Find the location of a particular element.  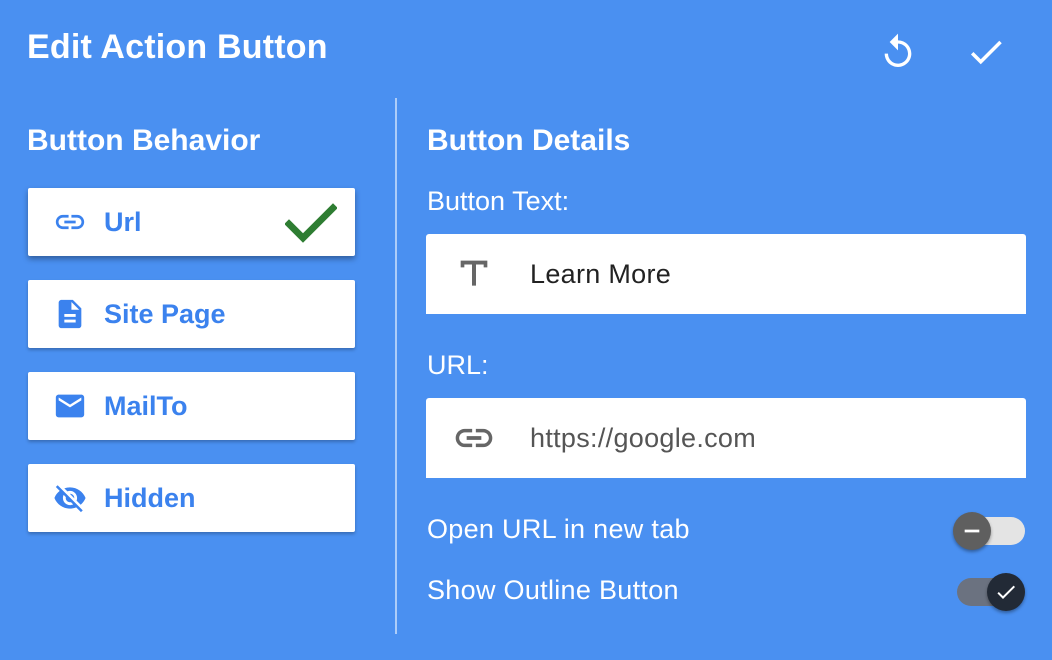

behavior-option-hidden: Hidden is located at coordinates (191, 498).